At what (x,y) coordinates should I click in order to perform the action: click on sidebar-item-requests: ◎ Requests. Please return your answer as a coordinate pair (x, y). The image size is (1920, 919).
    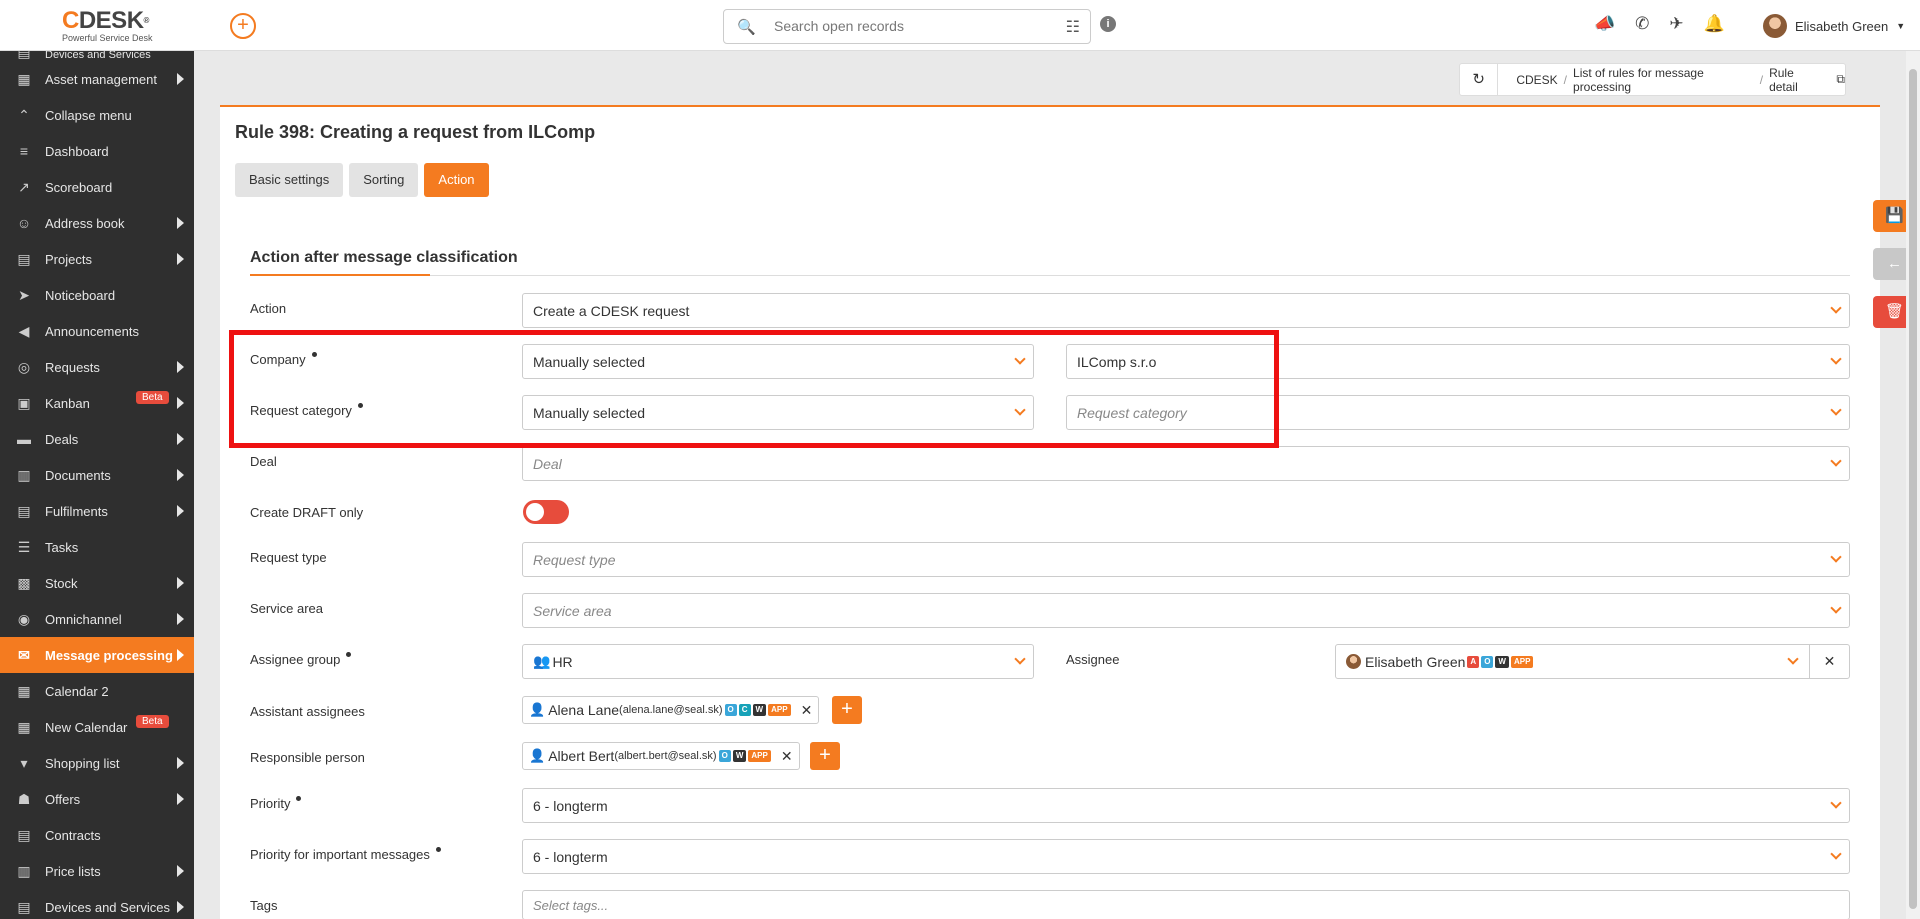
    Looking at the image, I should click on (97, 367).